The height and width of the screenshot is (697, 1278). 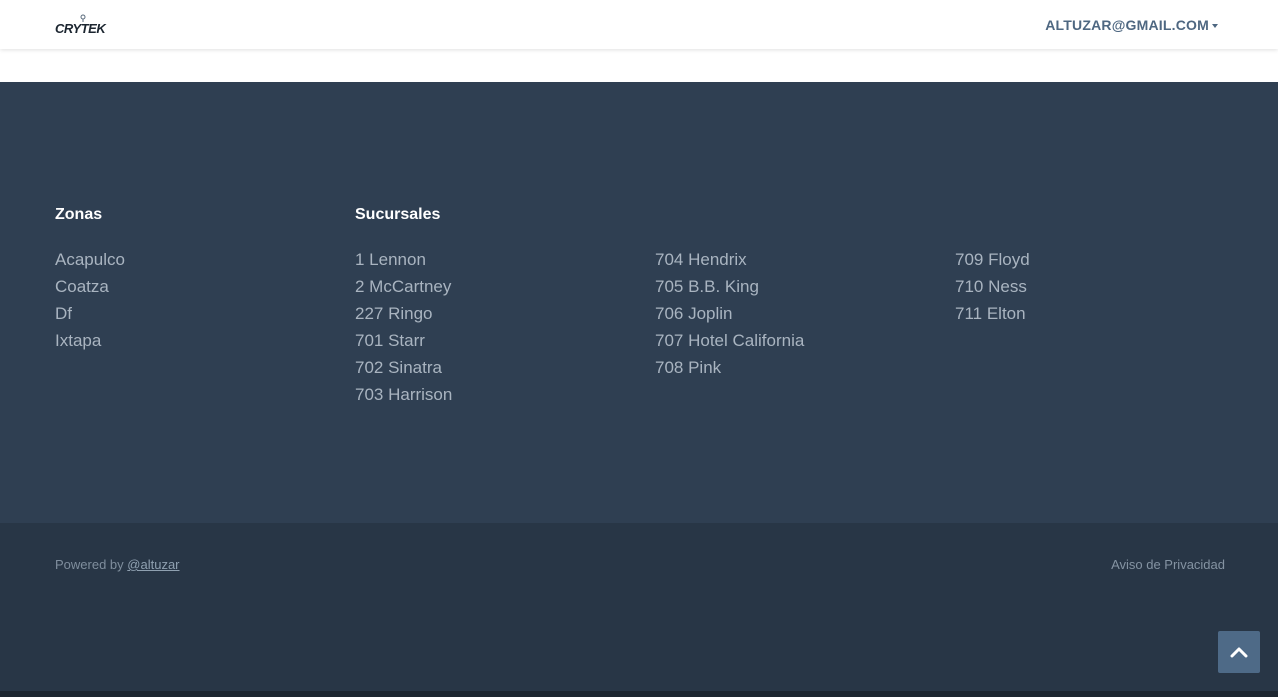 I want to click on list-item: 227 Ringo, so click(x=403, y=313).